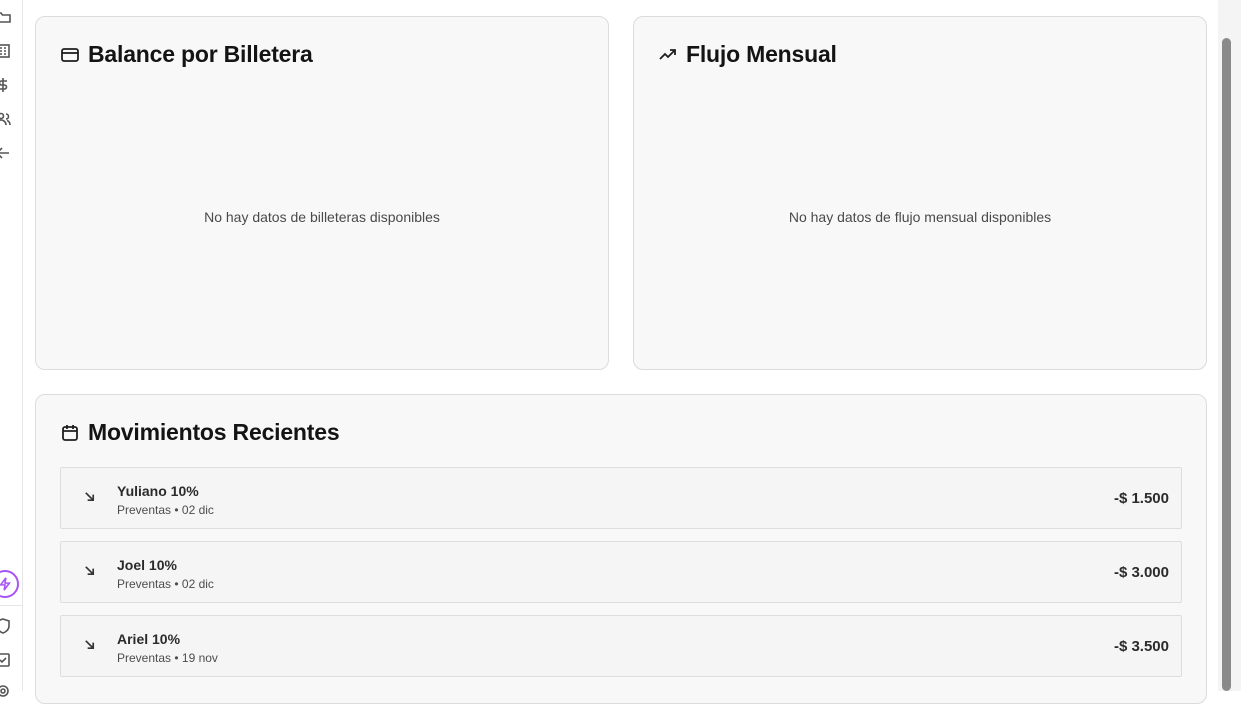  What do you see at coordinates (70, 432) in the screenshot?
I see `calendar-icon` at bounding box center [70, 432].